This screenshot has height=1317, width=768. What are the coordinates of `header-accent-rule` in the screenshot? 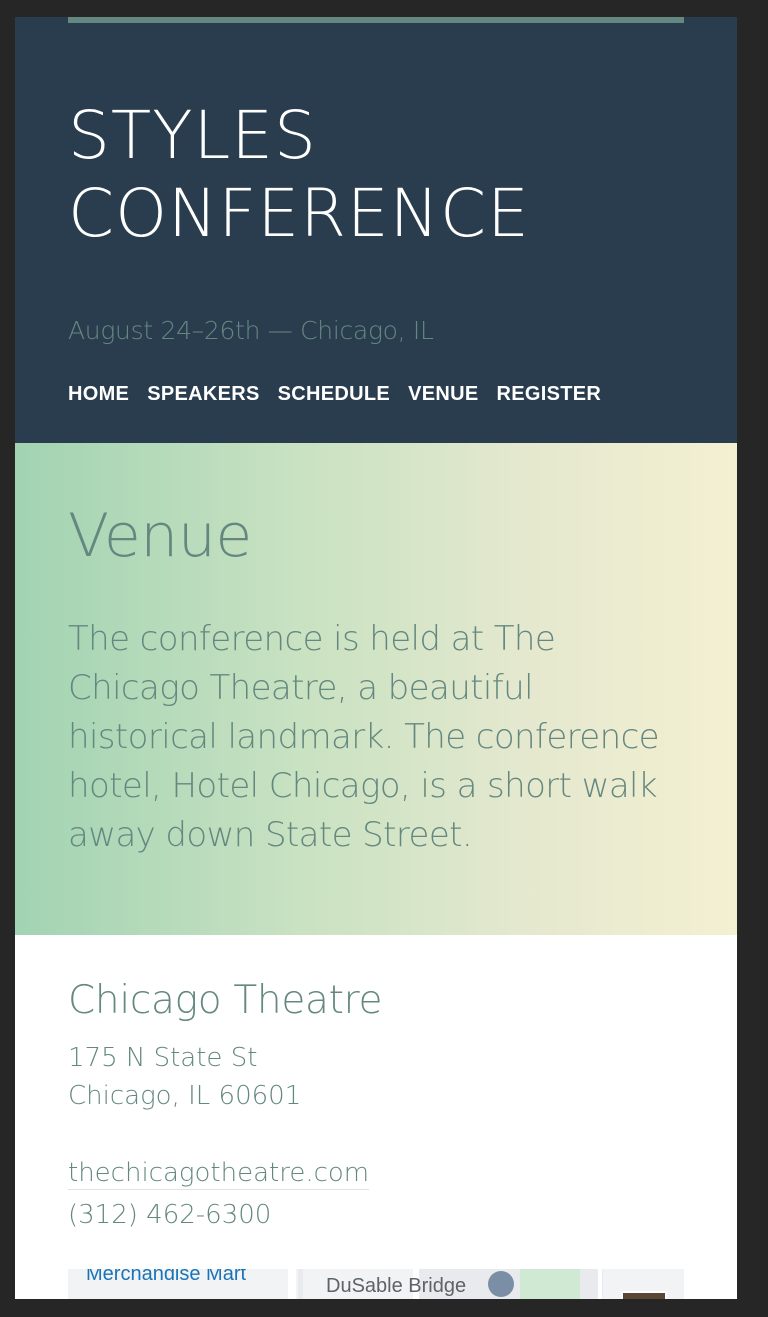 It's located at (376, 20).